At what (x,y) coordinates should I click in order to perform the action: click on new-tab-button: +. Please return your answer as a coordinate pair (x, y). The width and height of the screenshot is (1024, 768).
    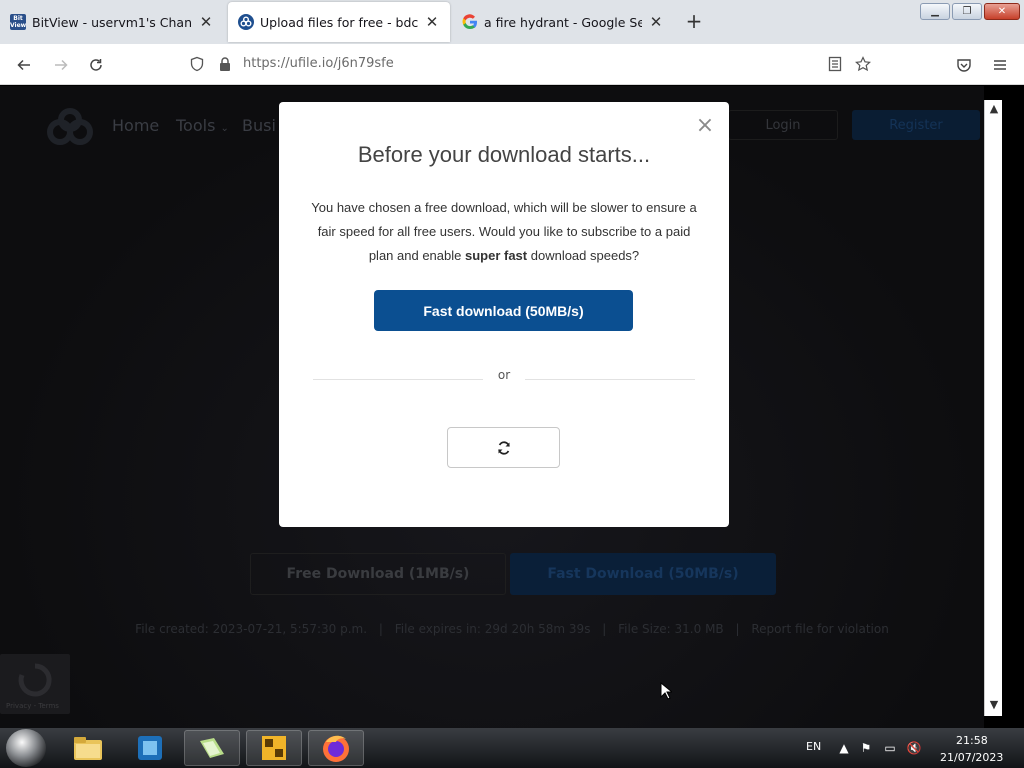
    Looking at the image, I should click on (694, 21).